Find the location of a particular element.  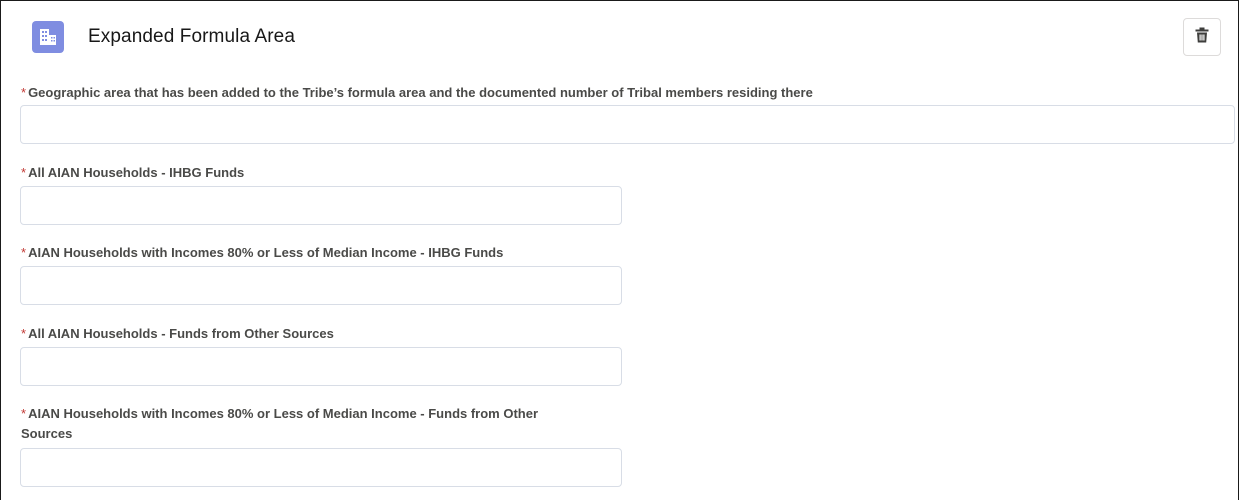

geographic-area-input is located at coordinates (627, 124).